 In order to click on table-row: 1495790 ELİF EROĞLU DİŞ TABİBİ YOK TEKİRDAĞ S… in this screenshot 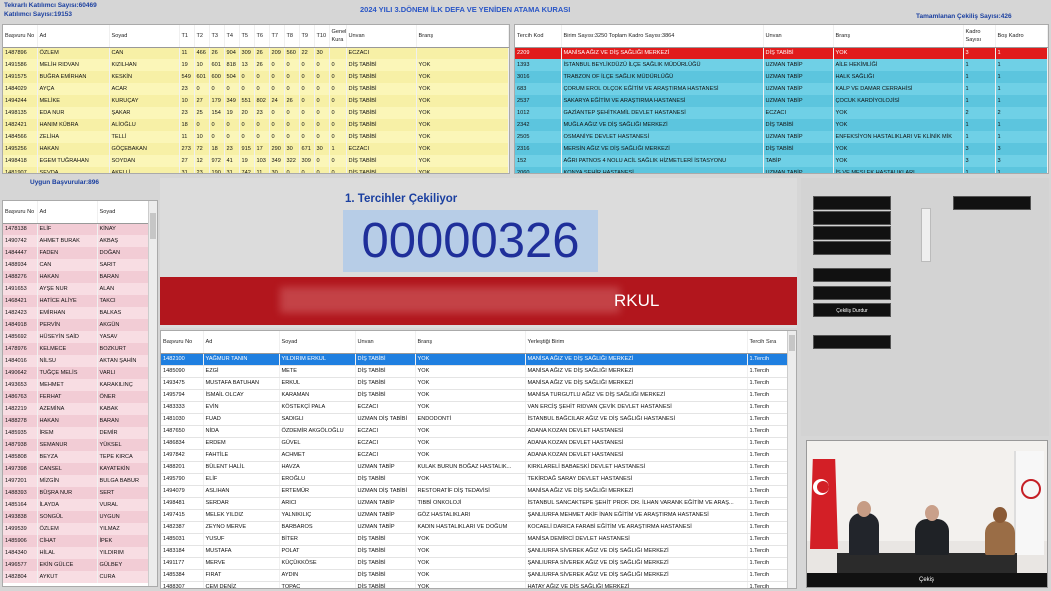, I will do `click(474, 479)`.